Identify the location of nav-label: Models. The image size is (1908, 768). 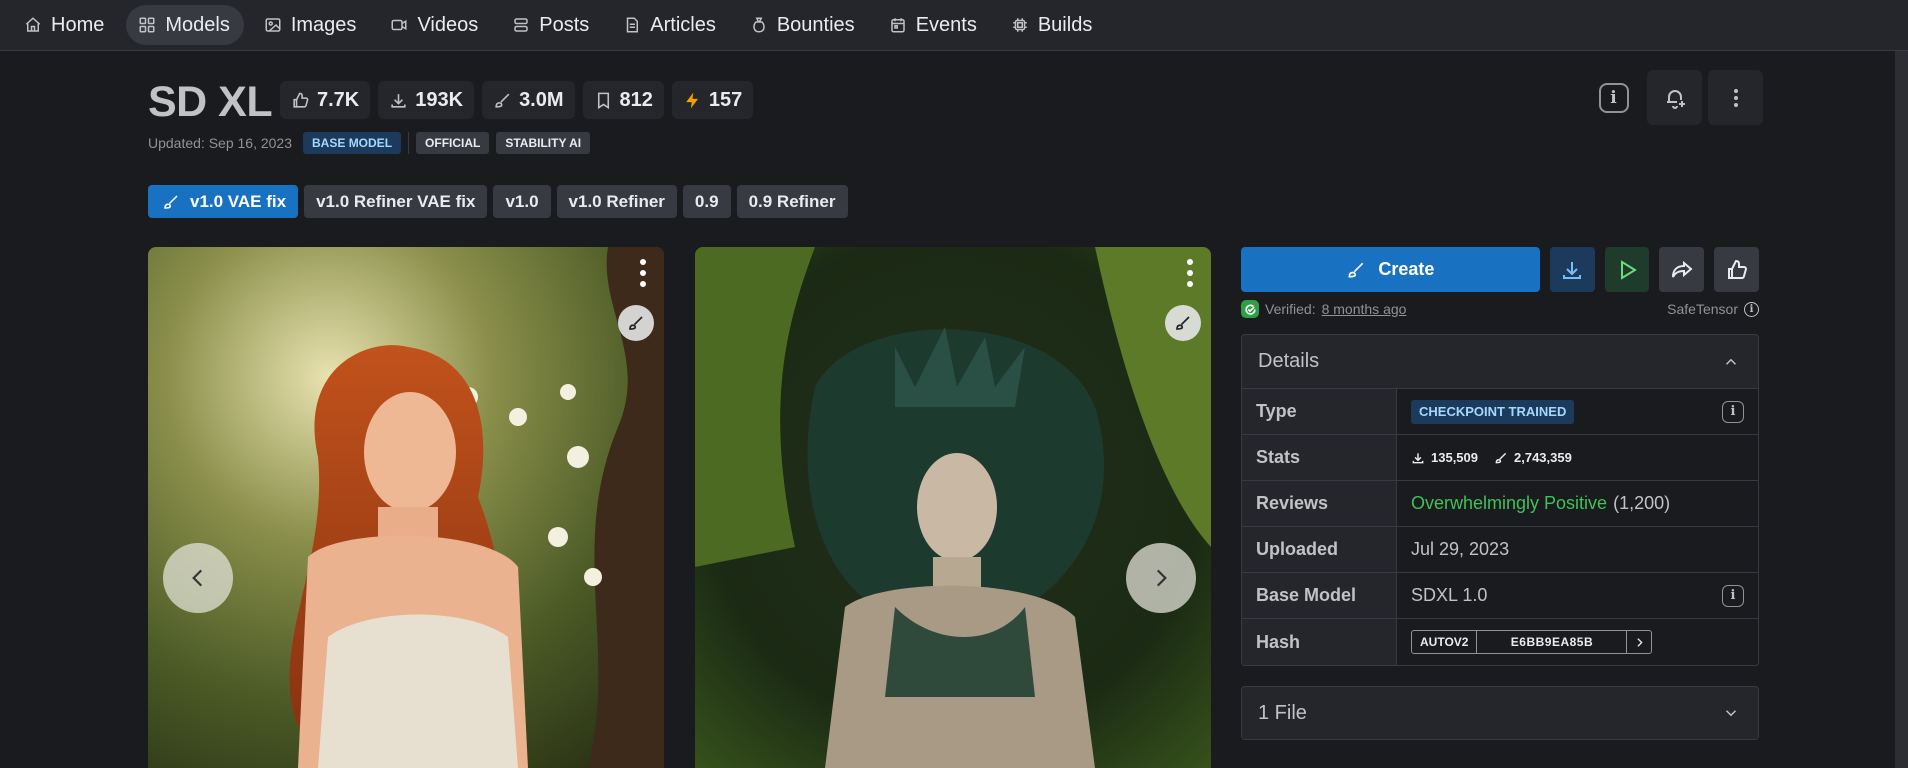
(197, 24).